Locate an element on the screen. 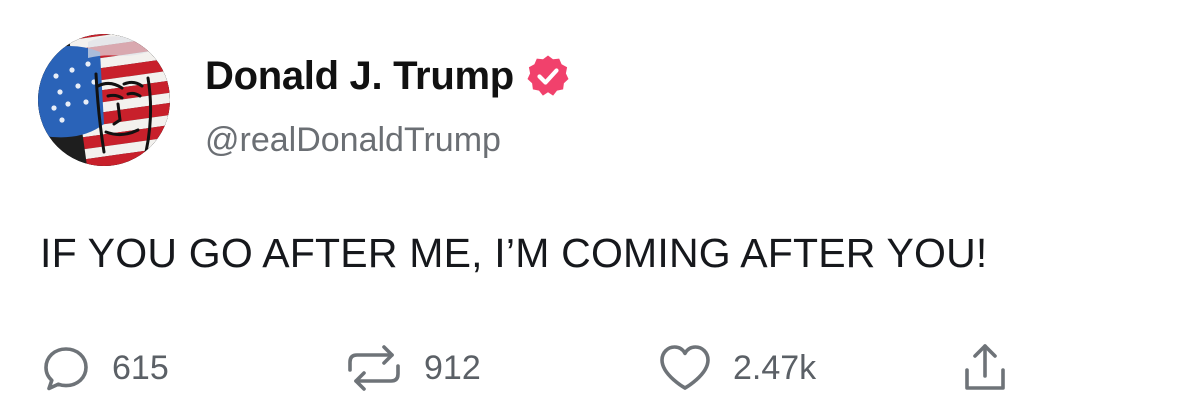 Image resolution: width=1200 pixels, height=419 pixels. verified-badge-icon is located at coordinates (548, 76).